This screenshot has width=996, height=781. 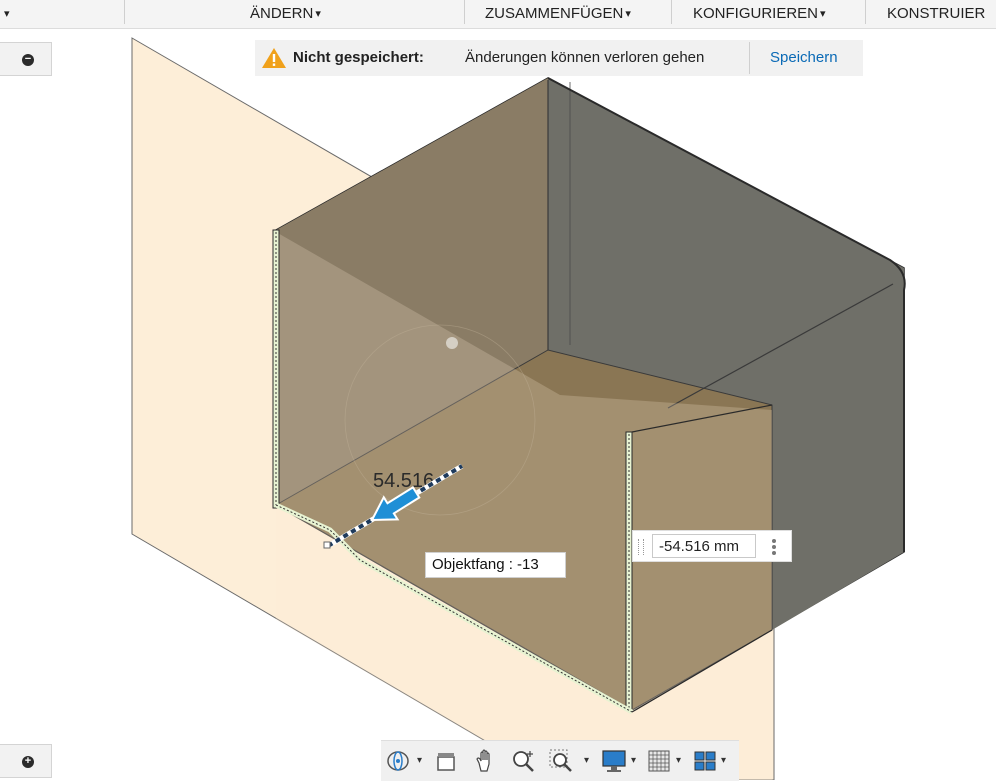 What do you see at coordinates (327, 545) in the screenshot?
I see `drag-handle` at bounding box center [327, 545].